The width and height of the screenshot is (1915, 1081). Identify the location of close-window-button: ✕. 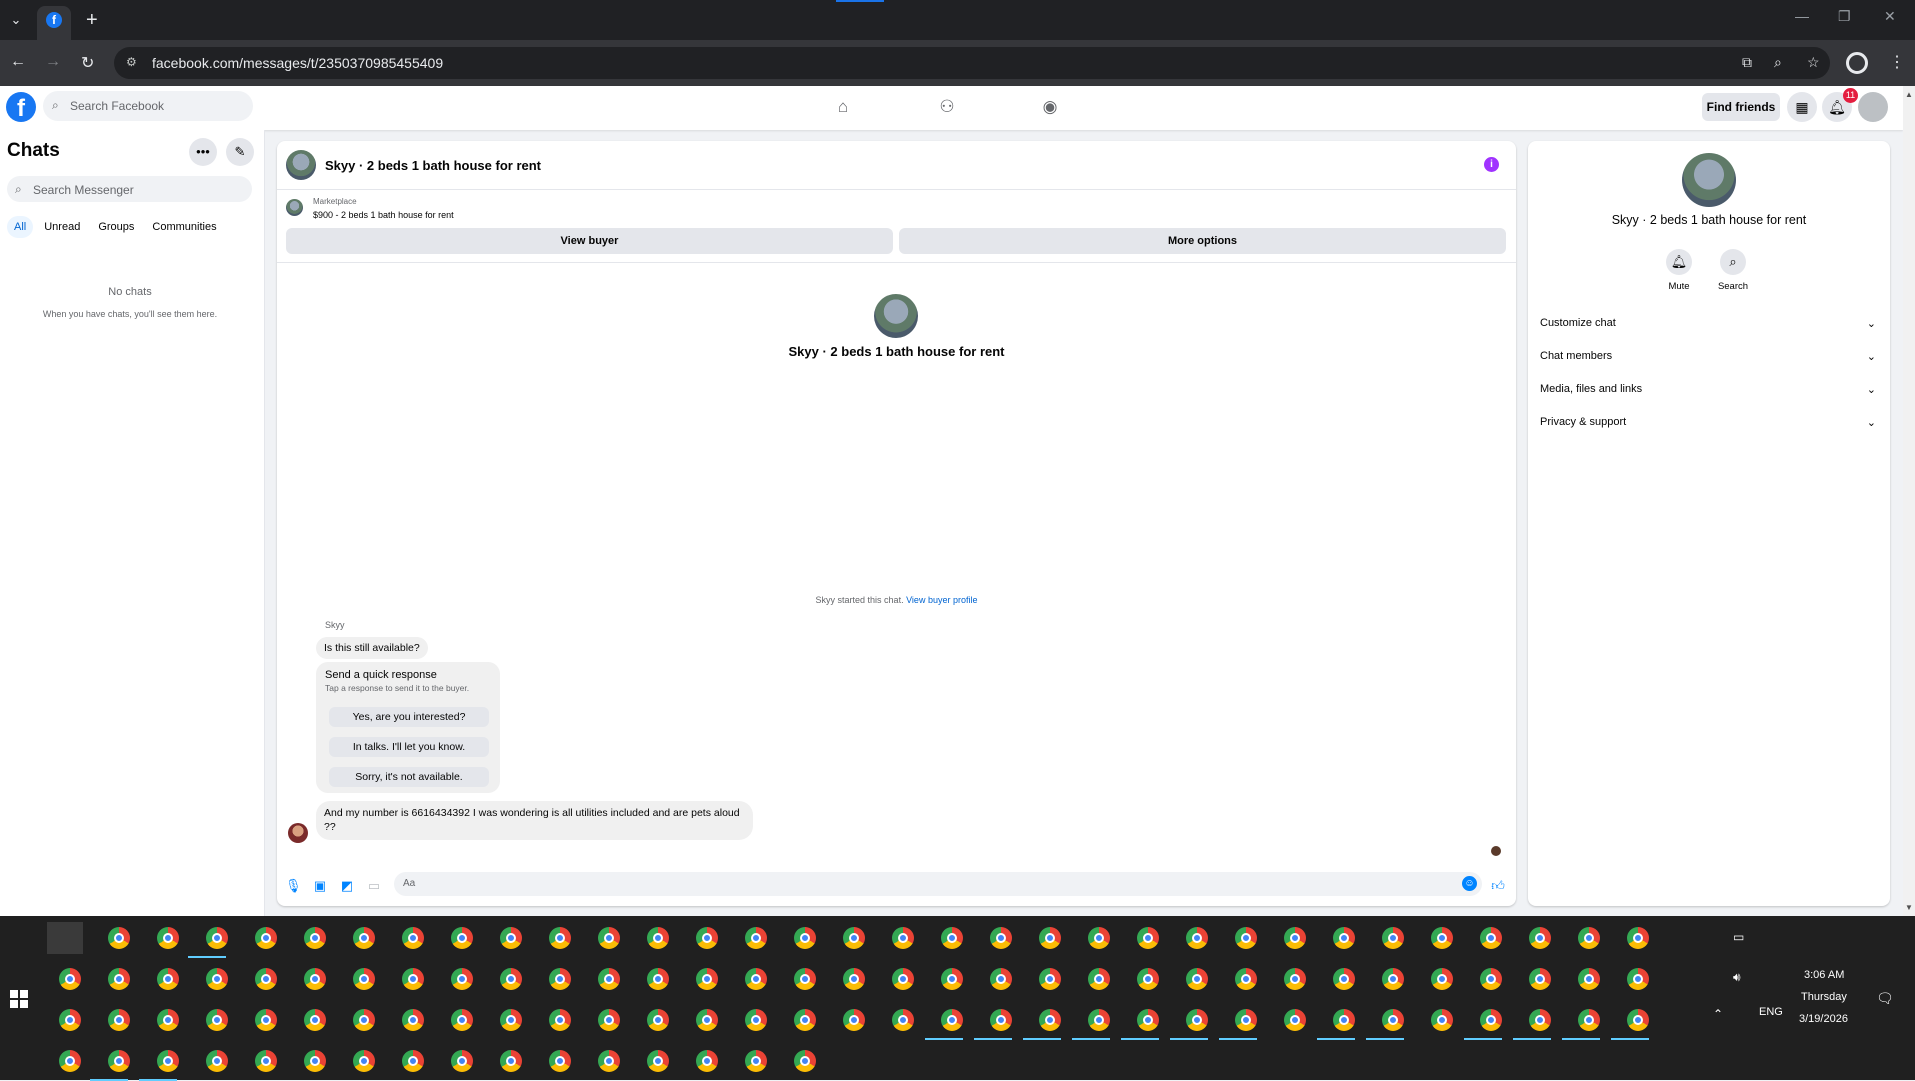
(1890, 16).